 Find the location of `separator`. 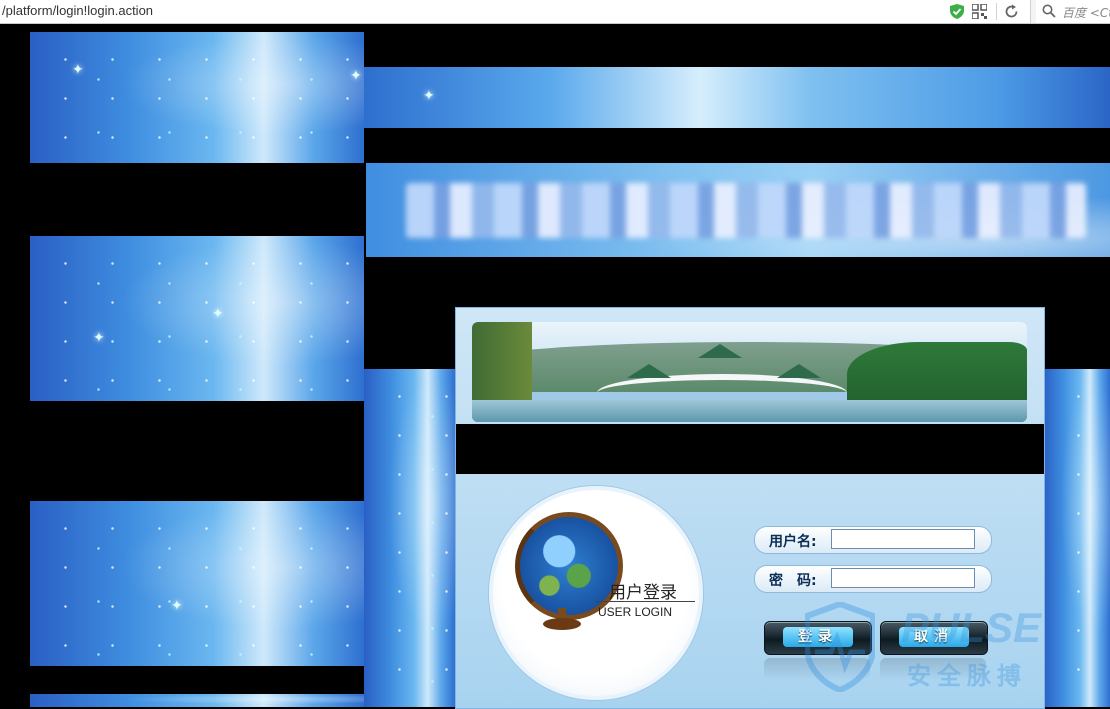

separator is located at coordinates (996, 11).